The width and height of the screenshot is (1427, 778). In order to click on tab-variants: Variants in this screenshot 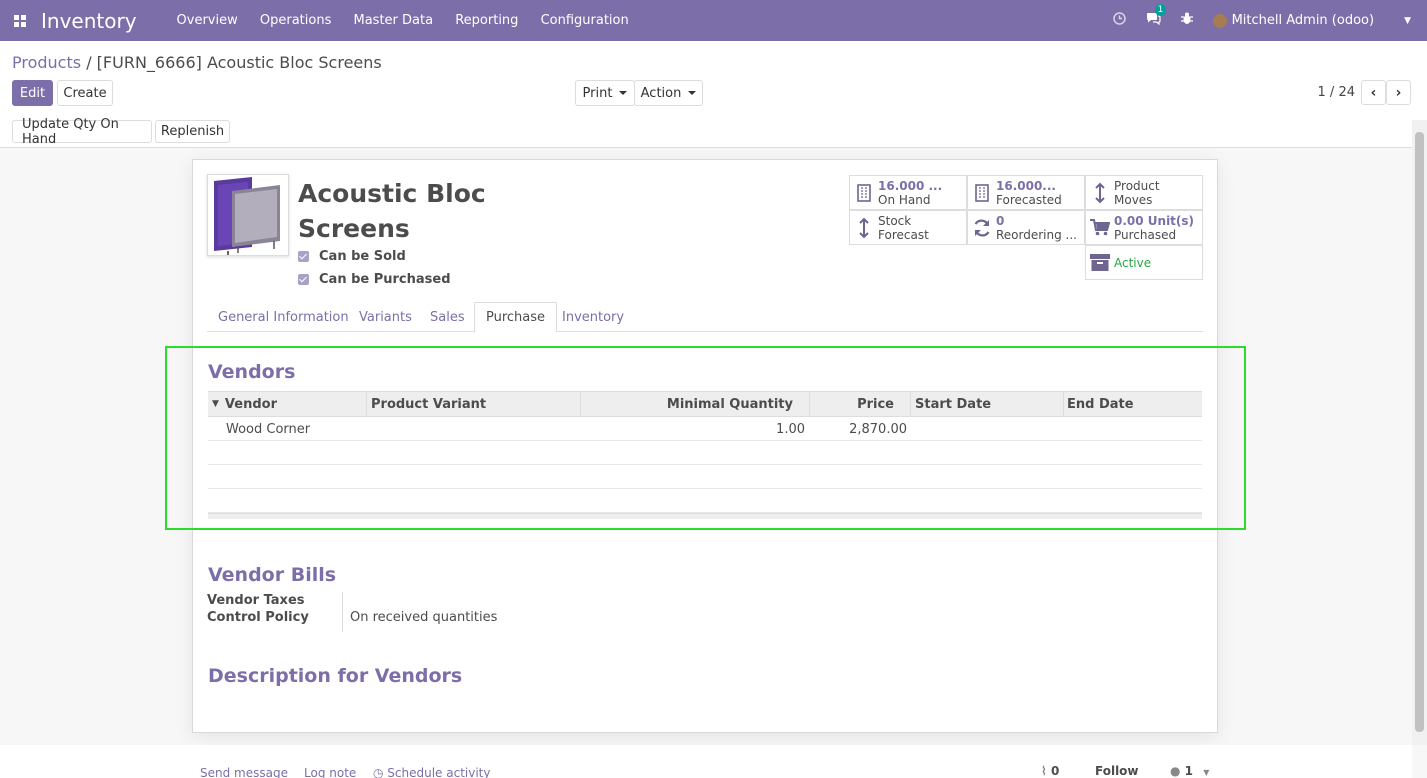, I will do `click(385, 317)`.